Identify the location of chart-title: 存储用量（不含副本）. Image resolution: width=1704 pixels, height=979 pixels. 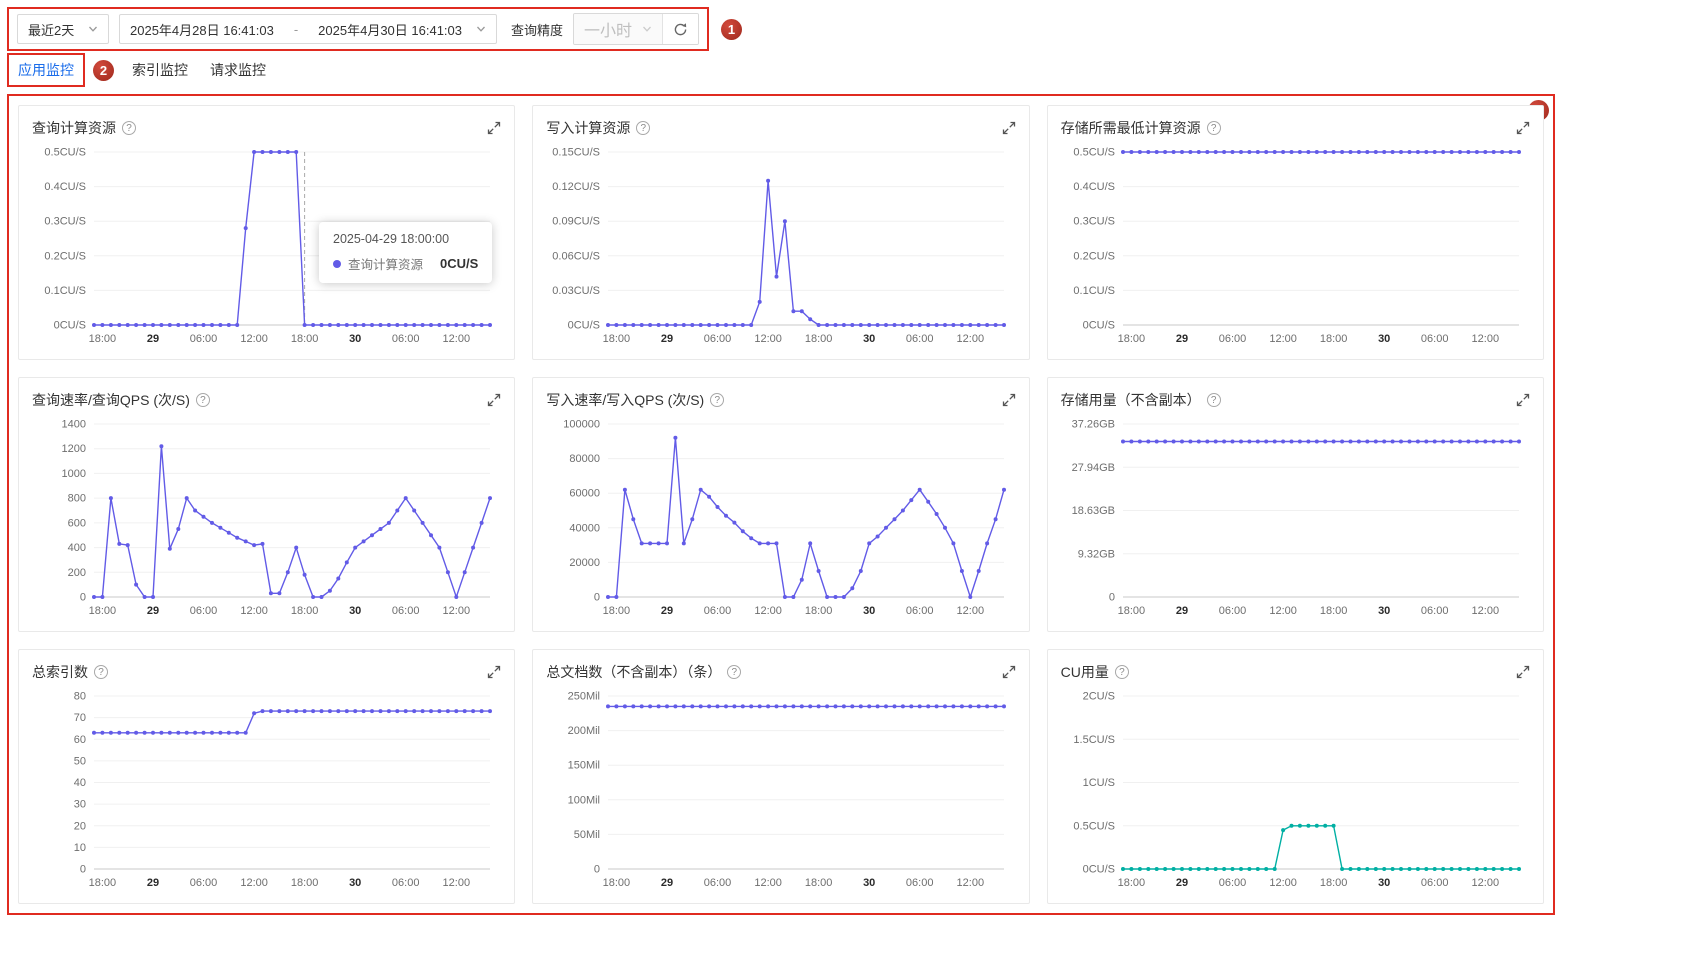
(1130, 400).